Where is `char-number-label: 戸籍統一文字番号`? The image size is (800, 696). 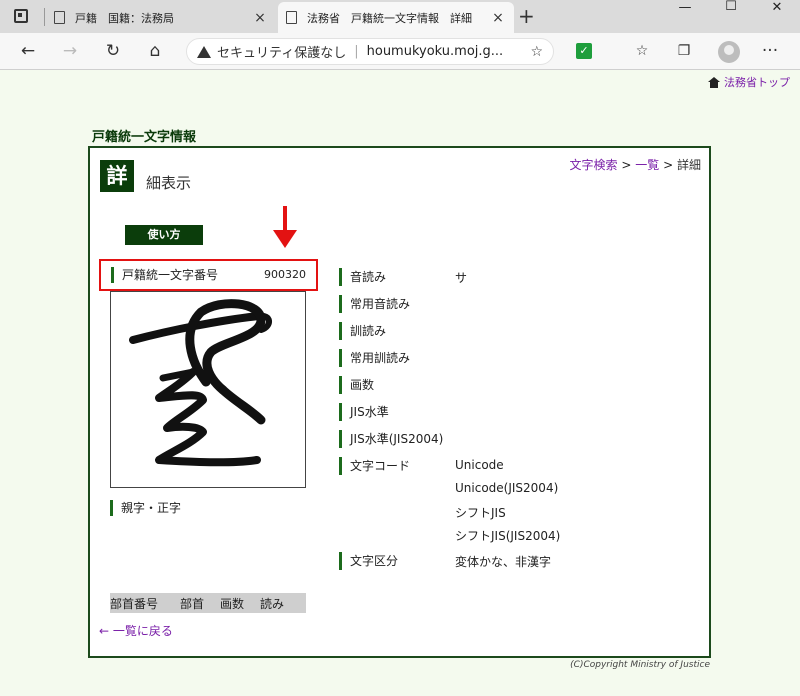 char-number-label: 戸籍統一文字番号 is located at coordinates (164, 275).